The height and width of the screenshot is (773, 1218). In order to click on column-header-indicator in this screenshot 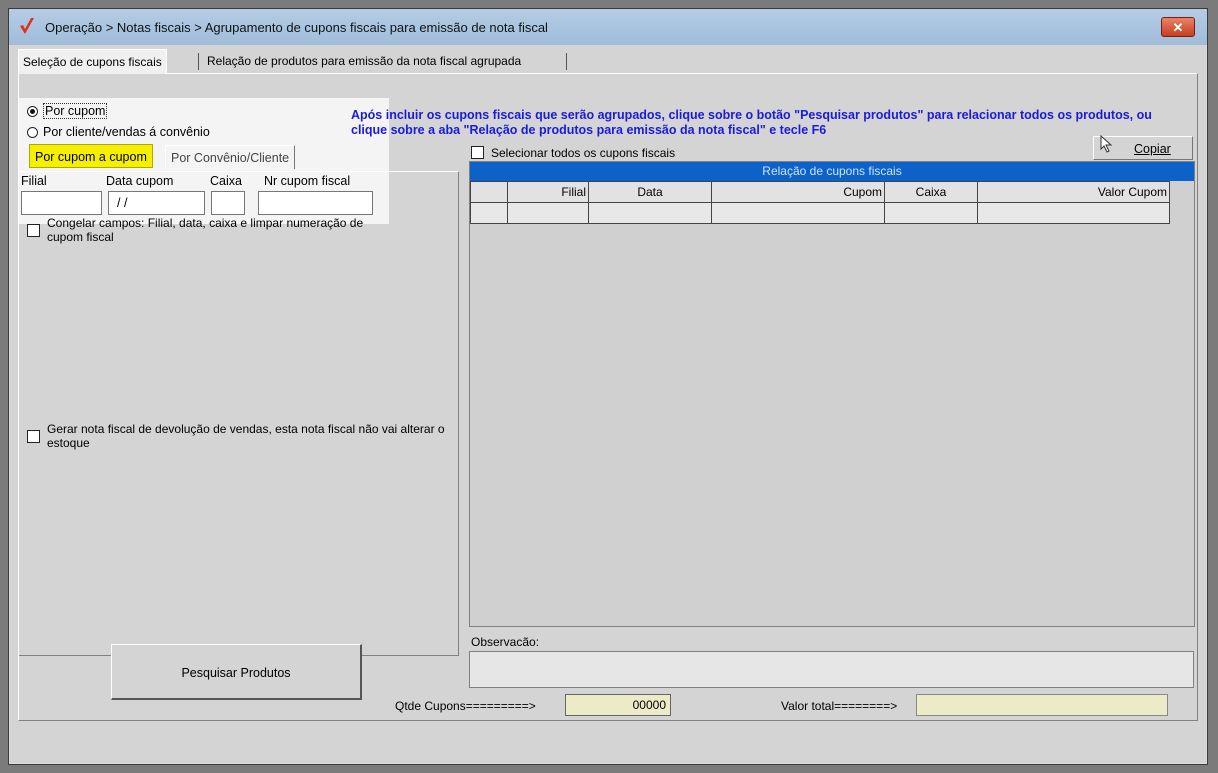, I will do `click(489, 192)`.